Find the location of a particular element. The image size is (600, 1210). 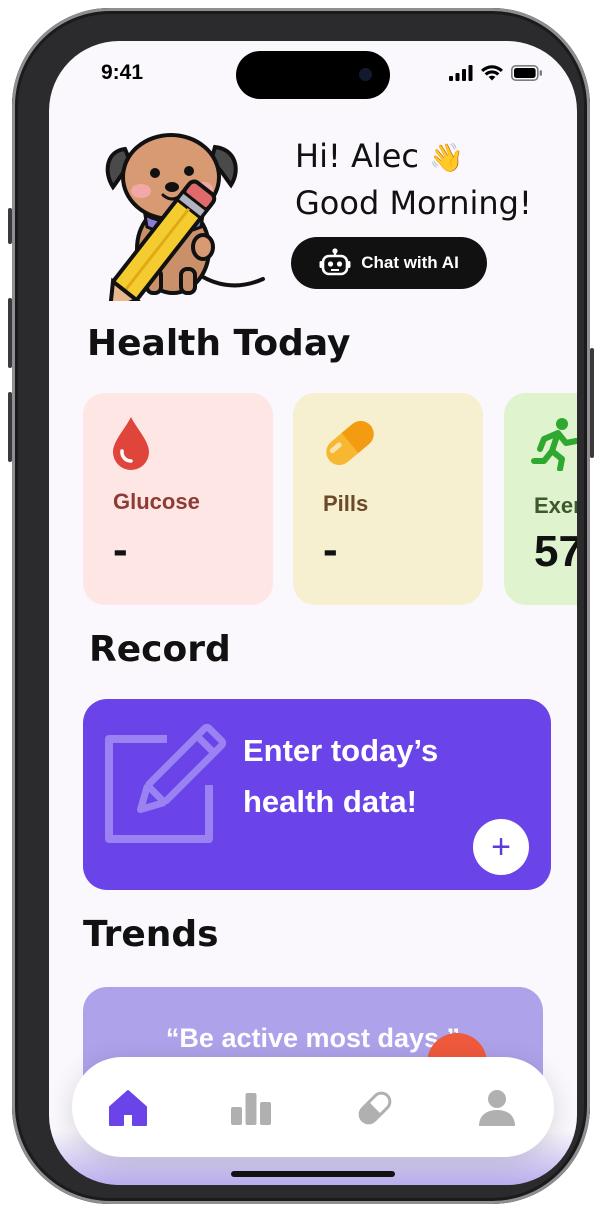

section-title-health-today: Health Today is located at coordinates (219, 343).